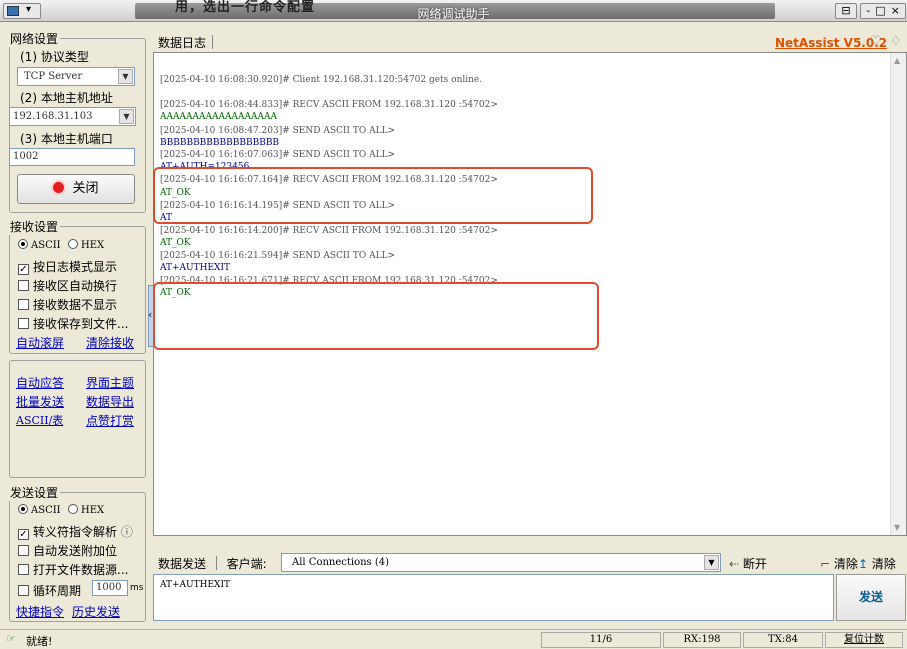 The width and height of the screenshot is (907, 649). What do you see at coordinates (67, 285) in the screenshot?
I see `receive-option-autowrap: 接收区自动换行` at bounding box center [67, 285].